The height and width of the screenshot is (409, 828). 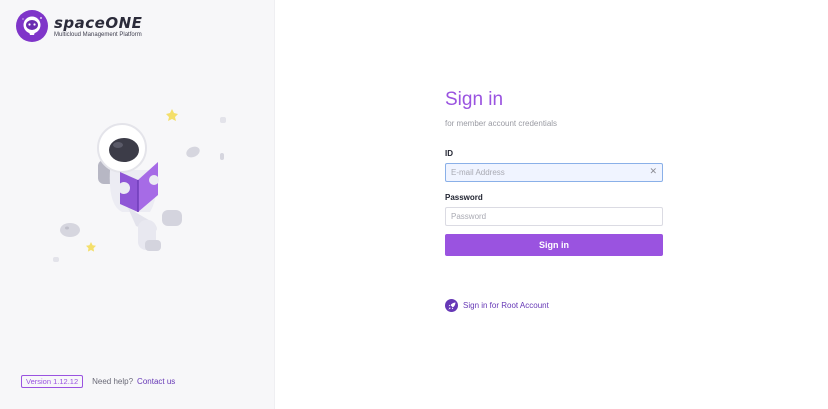 What do you see at coordinates (501, 123) in the screenshot?
I see `page-subtitle: for member account credentials` at bounding box center [501, 123].